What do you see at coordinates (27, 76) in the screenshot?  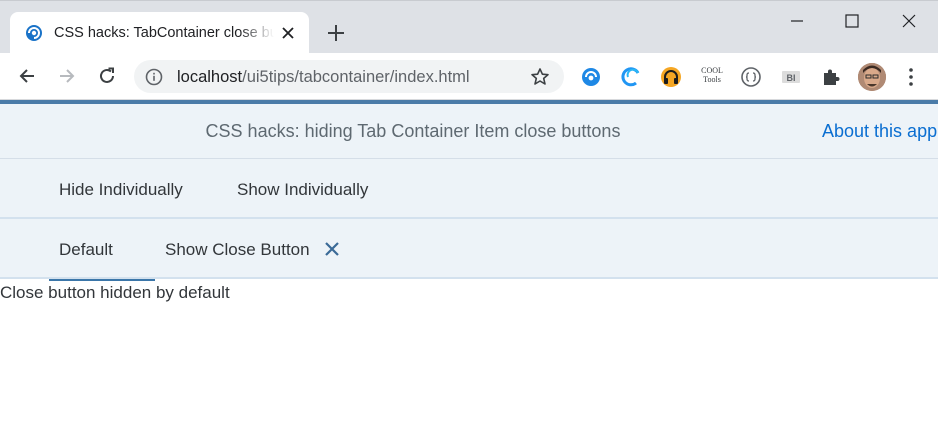 I see `back-arrow-icon` at bounding box center [27, 76].